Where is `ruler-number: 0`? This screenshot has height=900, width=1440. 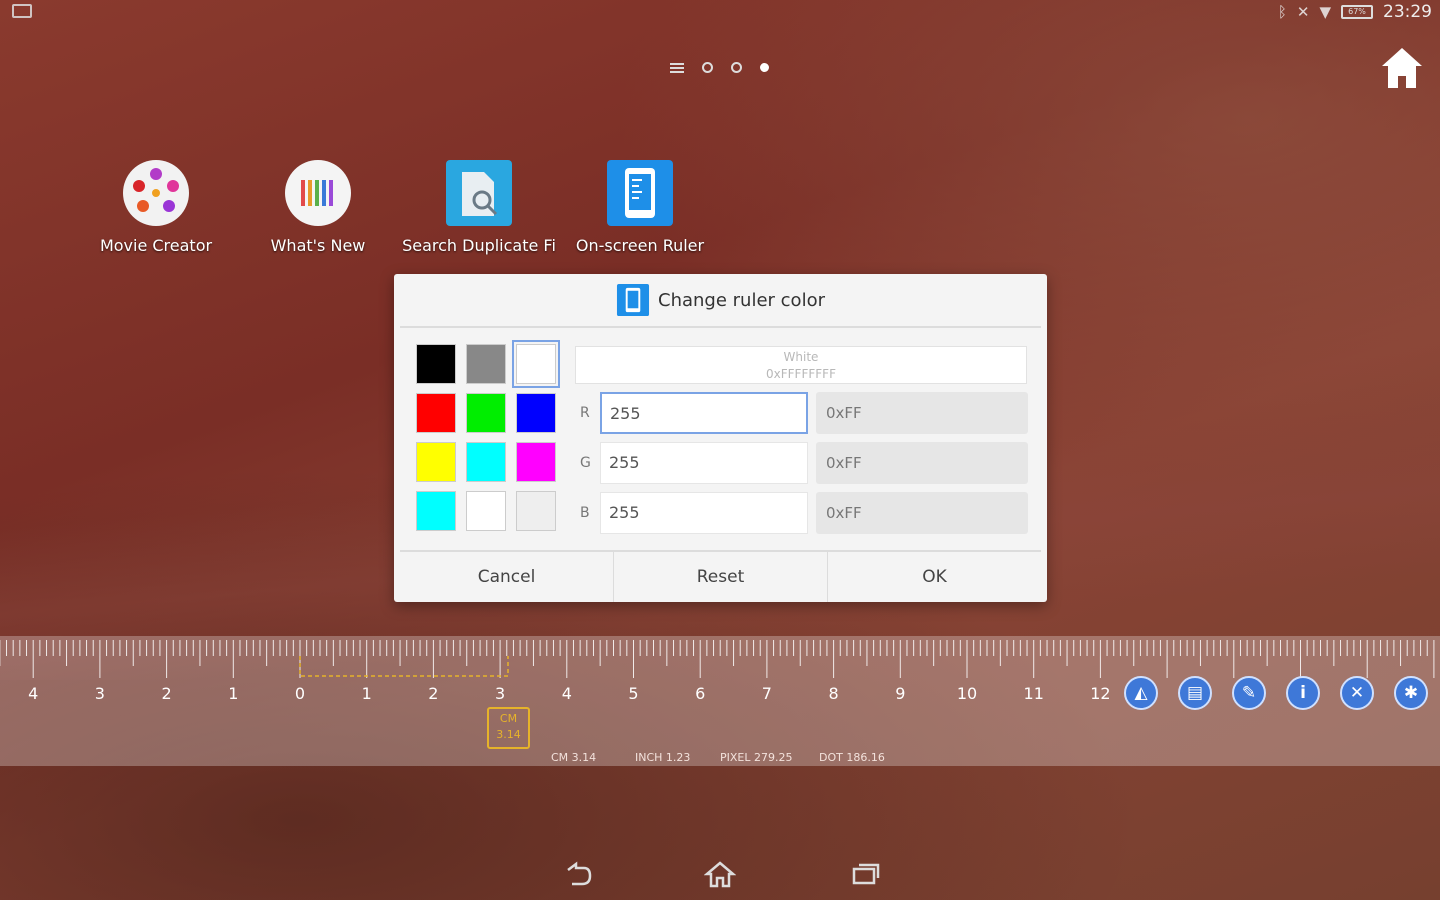
ruler-number: 0 is located at coordinates (300, 693).